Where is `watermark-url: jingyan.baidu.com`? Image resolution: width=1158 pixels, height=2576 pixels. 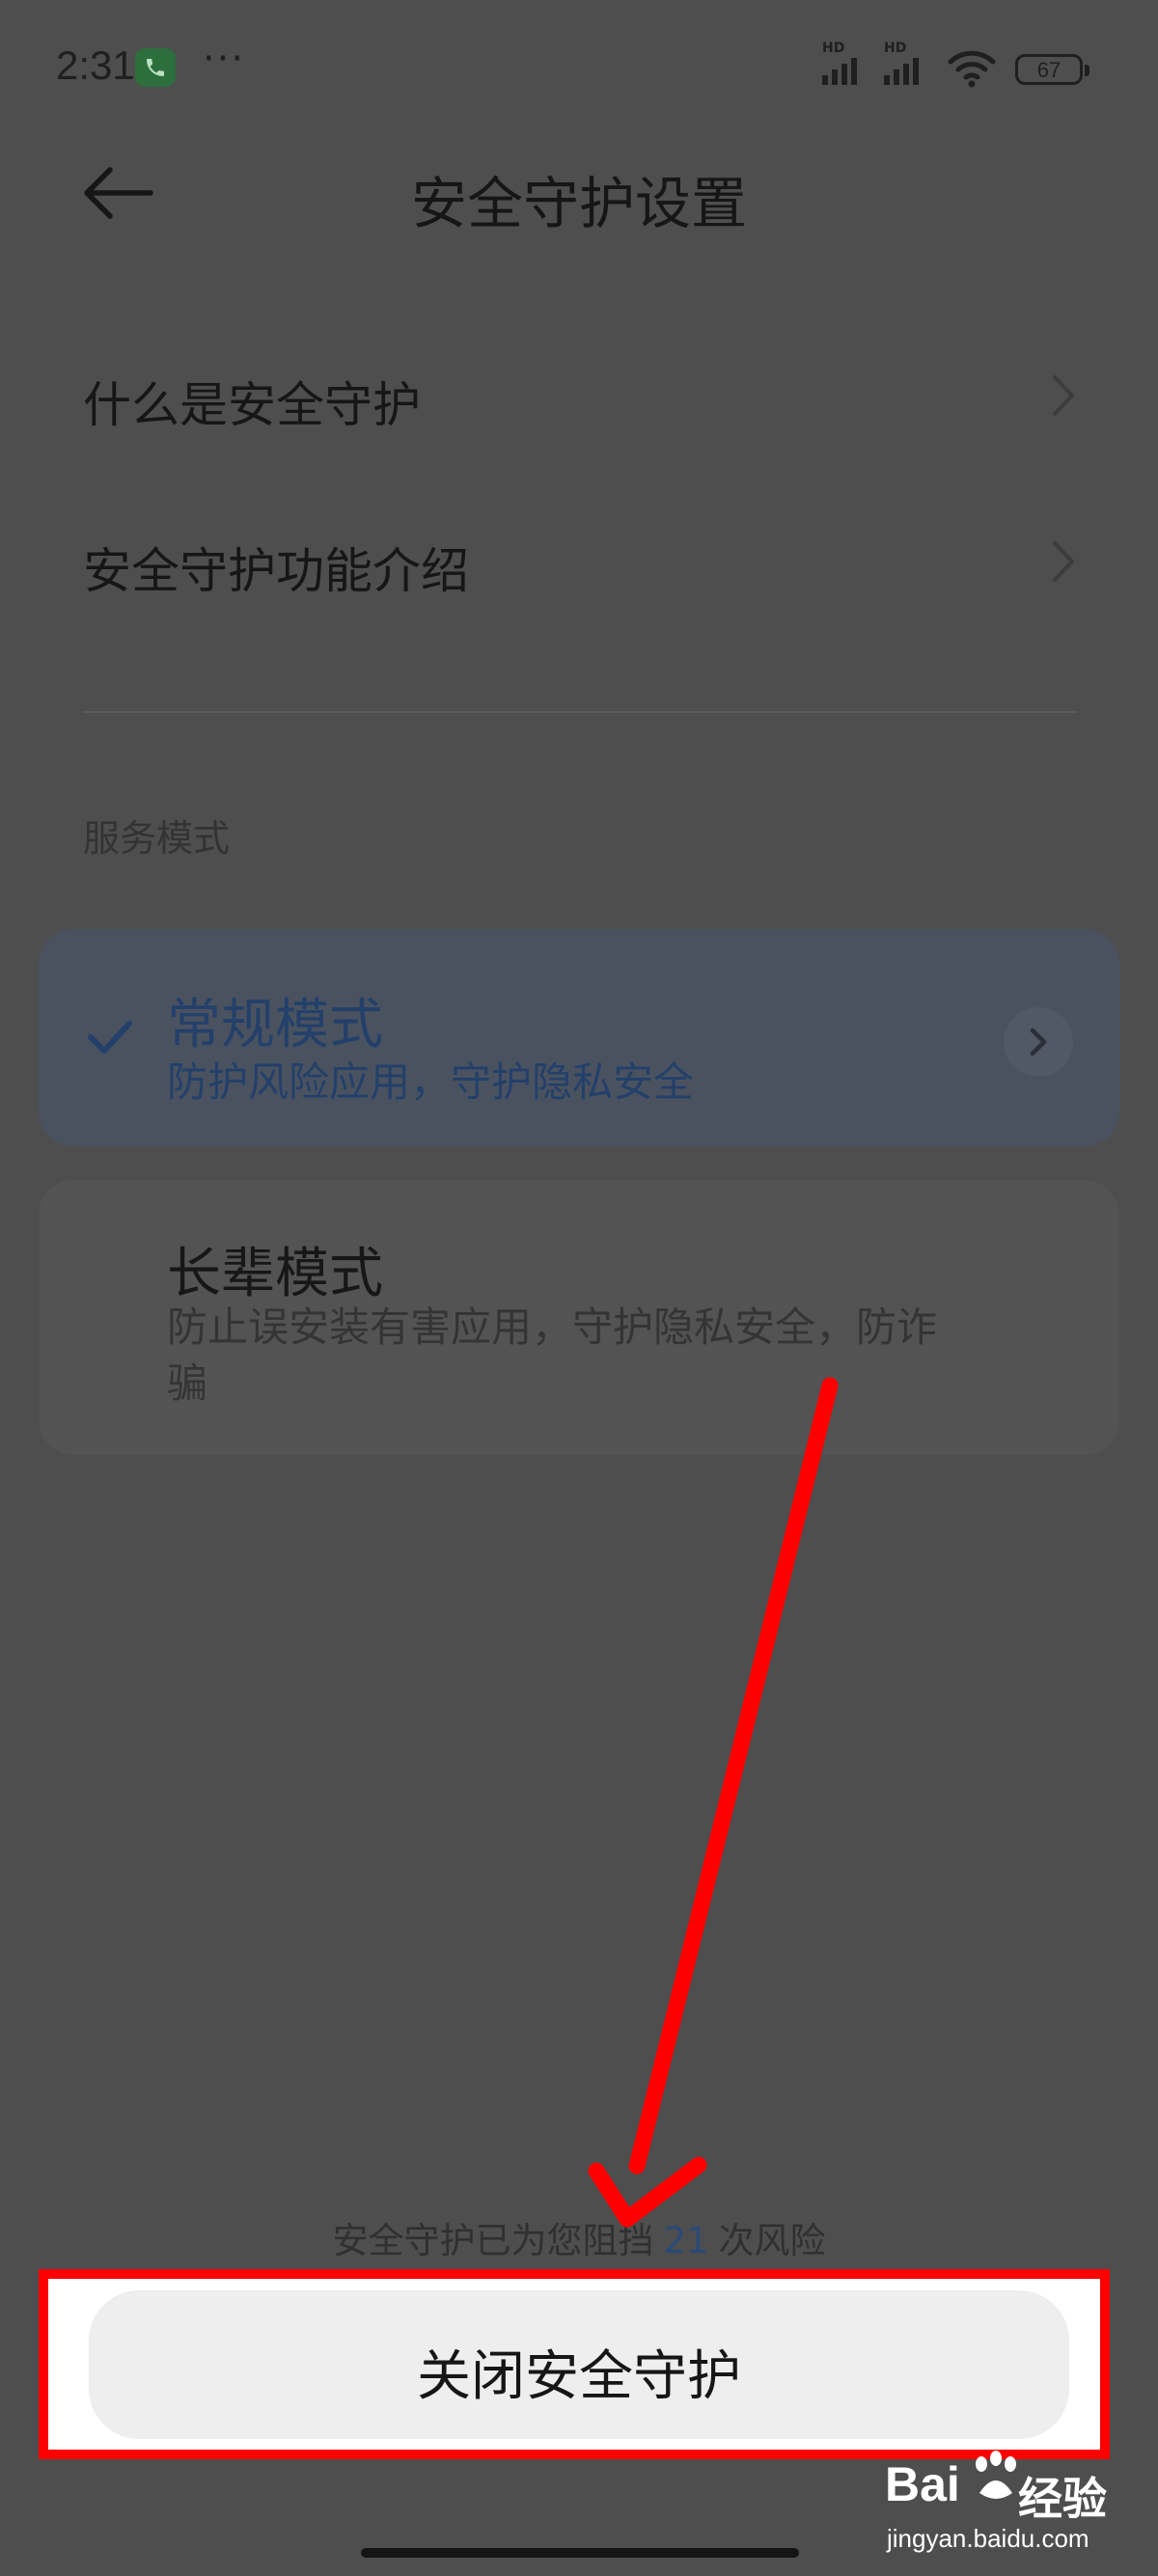
watermark-url: jingyan.baidu.com is located at coordinates (988, 2538).